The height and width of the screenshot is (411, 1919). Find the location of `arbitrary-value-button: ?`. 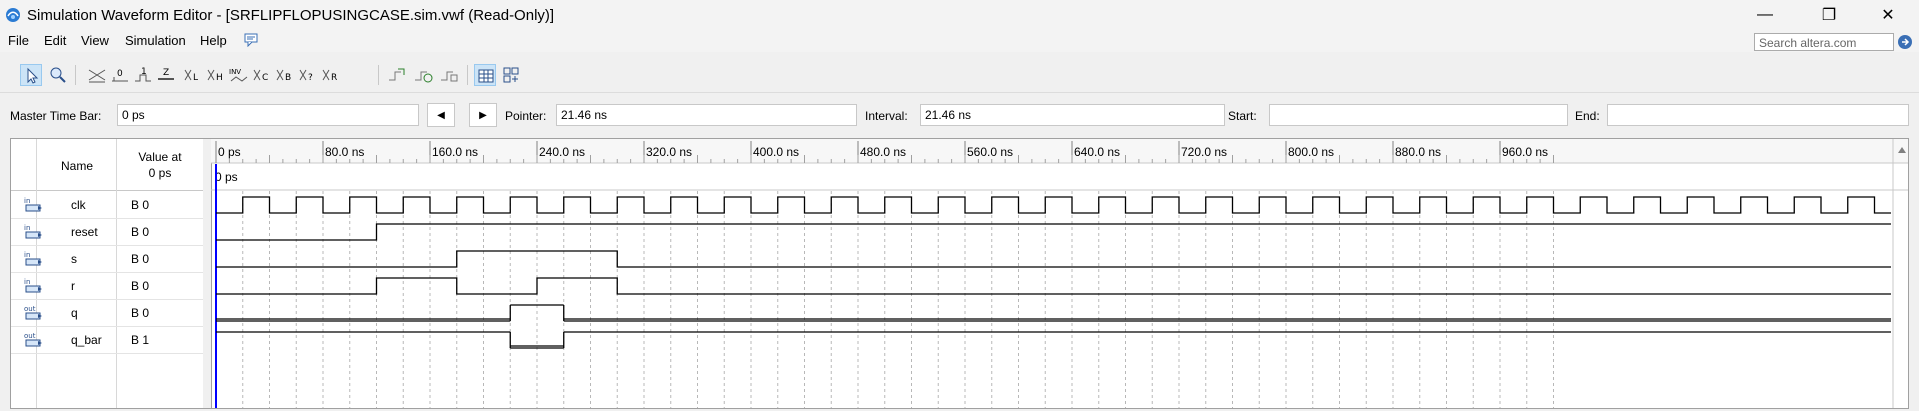

arbitrary-value-button: ? is located at coordinates (308, 75).